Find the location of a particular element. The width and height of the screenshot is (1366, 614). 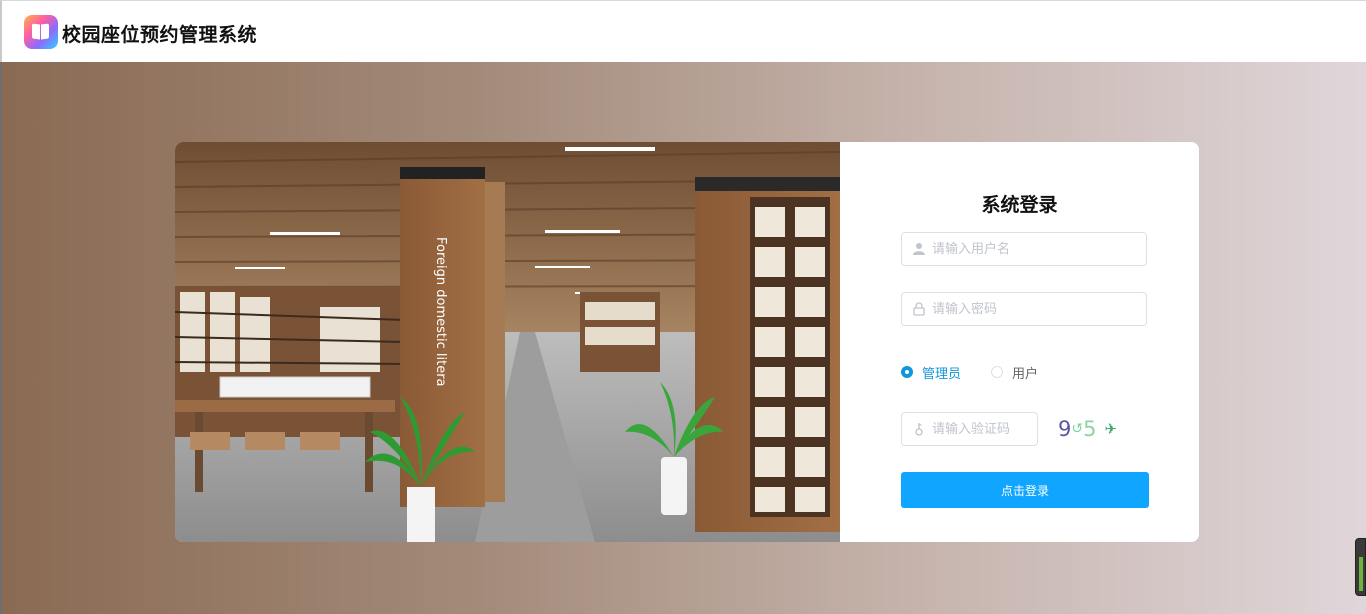

user-icon is located at coordinates (919, 249).